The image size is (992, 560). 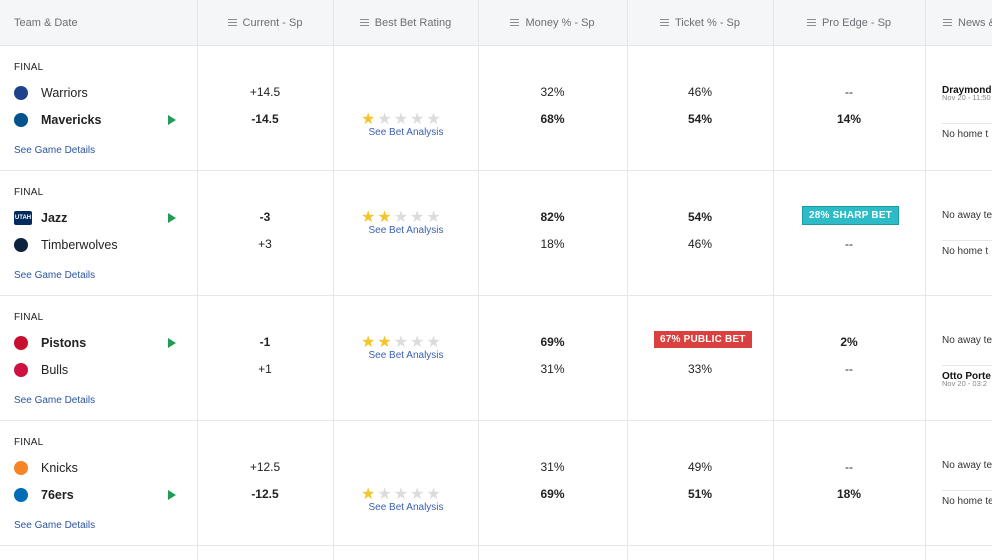 I want to click on header-team-date: Team & Date, so click(x=46, y=22).